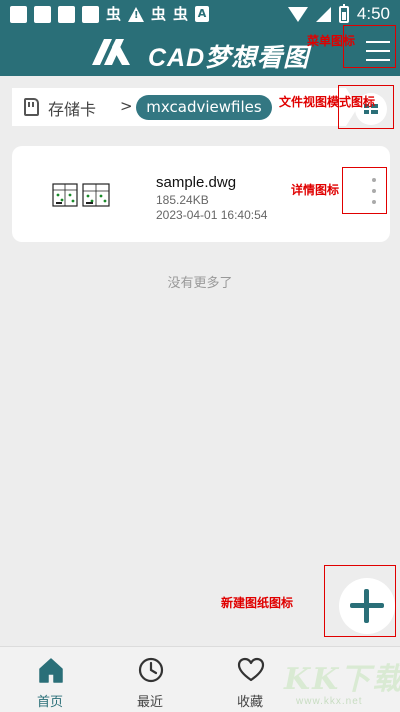 The image size is (400, 712). I want to click on annotation-detail: 详情图标, so click(315, 190).